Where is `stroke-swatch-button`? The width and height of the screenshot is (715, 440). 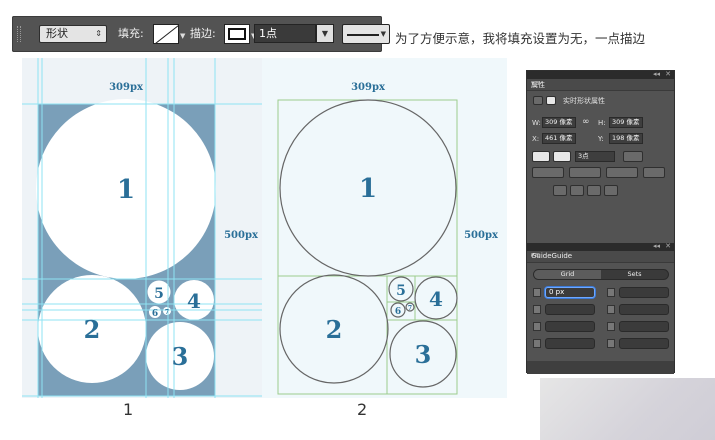
stroke-swatch-button is located at coordinates (237, 34).